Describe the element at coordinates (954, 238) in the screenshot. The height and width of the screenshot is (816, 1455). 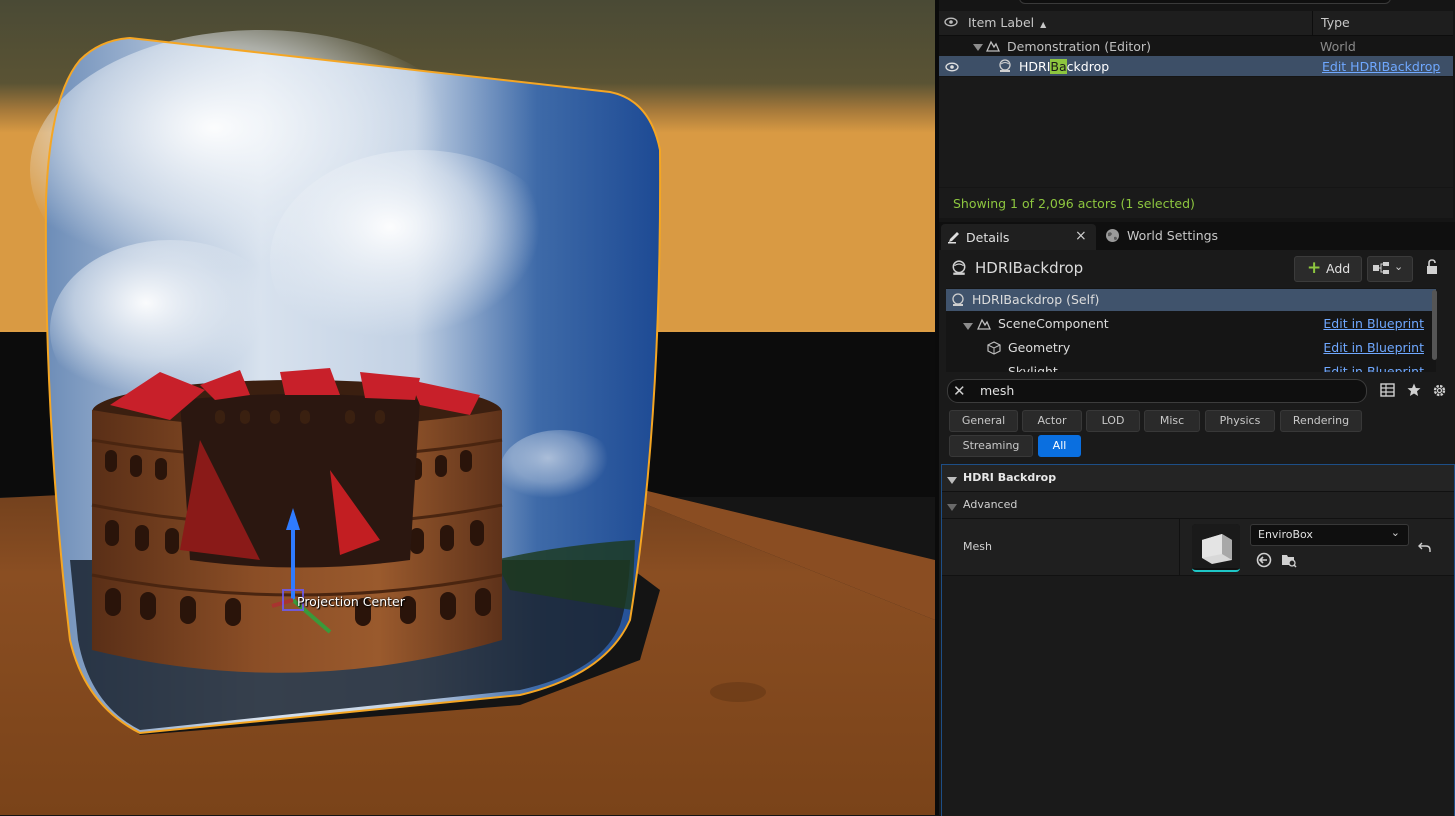
I see `pencil-icon` at that location.